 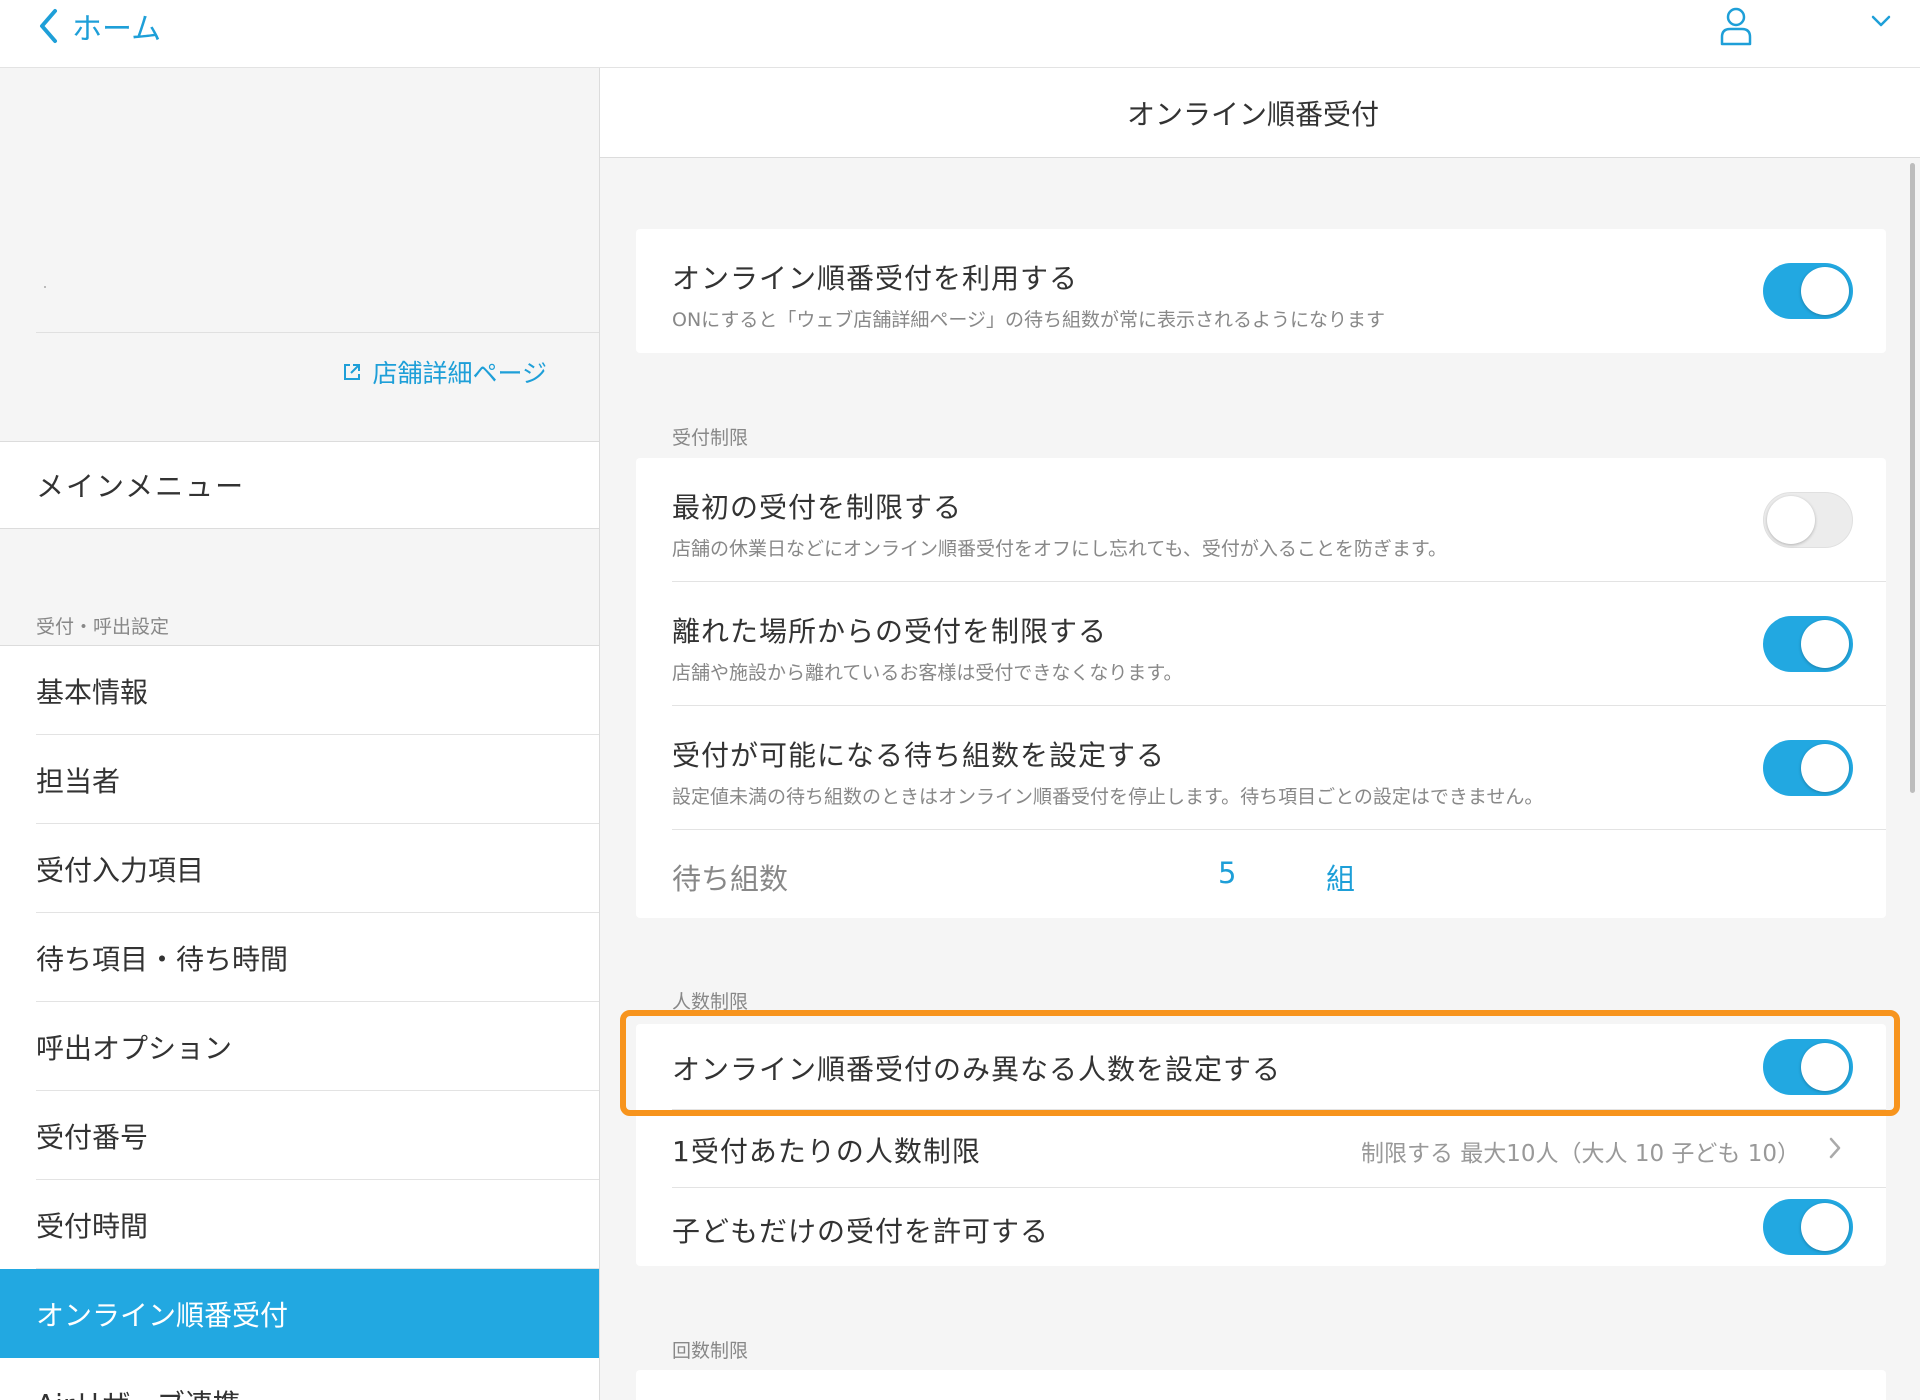 What do you see at coordinates (826, 1151) in the screenshot?
I see `per-reception-limit-title: 1受付あたりの人数制限` at bounding box center [826, 1151].